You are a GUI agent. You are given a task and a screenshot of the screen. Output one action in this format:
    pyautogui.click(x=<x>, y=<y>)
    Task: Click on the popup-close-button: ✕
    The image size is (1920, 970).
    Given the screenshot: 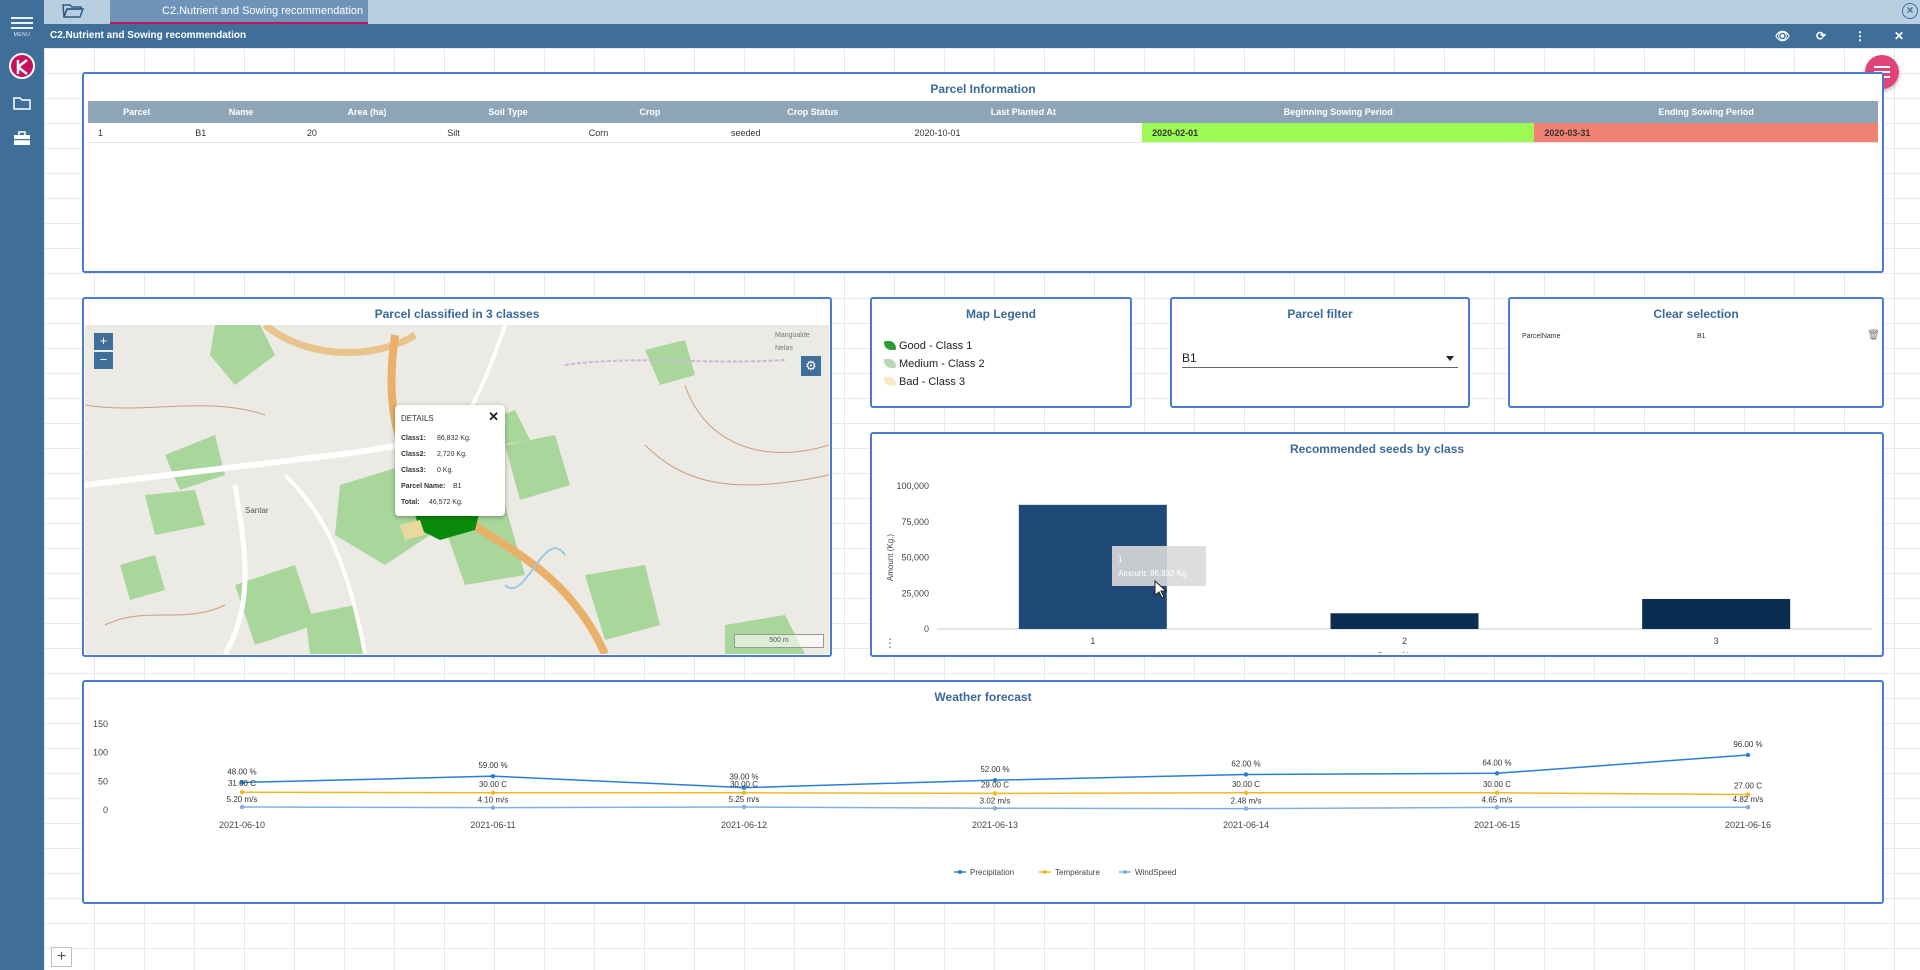 What is the action you would take?
    pyautogui.click(x=493, y=417)
    